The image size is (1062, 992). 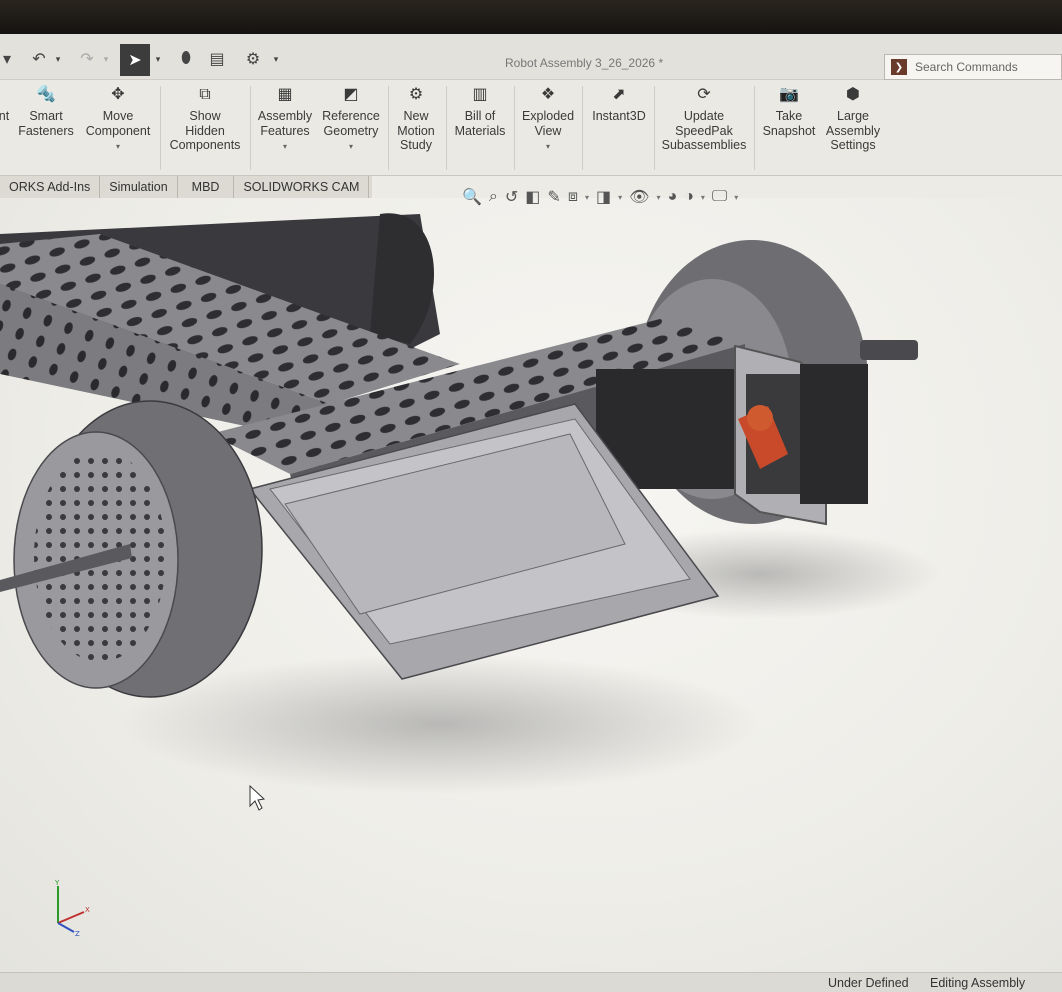 I want to click on heads-up-view-toolbar: 🔍 ⌕ ↺ ◧ ✎ ⧈ ▾ ◨ ▾ 👁 ▾ ◕ ◑ ▾ 🖵 ▾, so click(x=600, y=197).